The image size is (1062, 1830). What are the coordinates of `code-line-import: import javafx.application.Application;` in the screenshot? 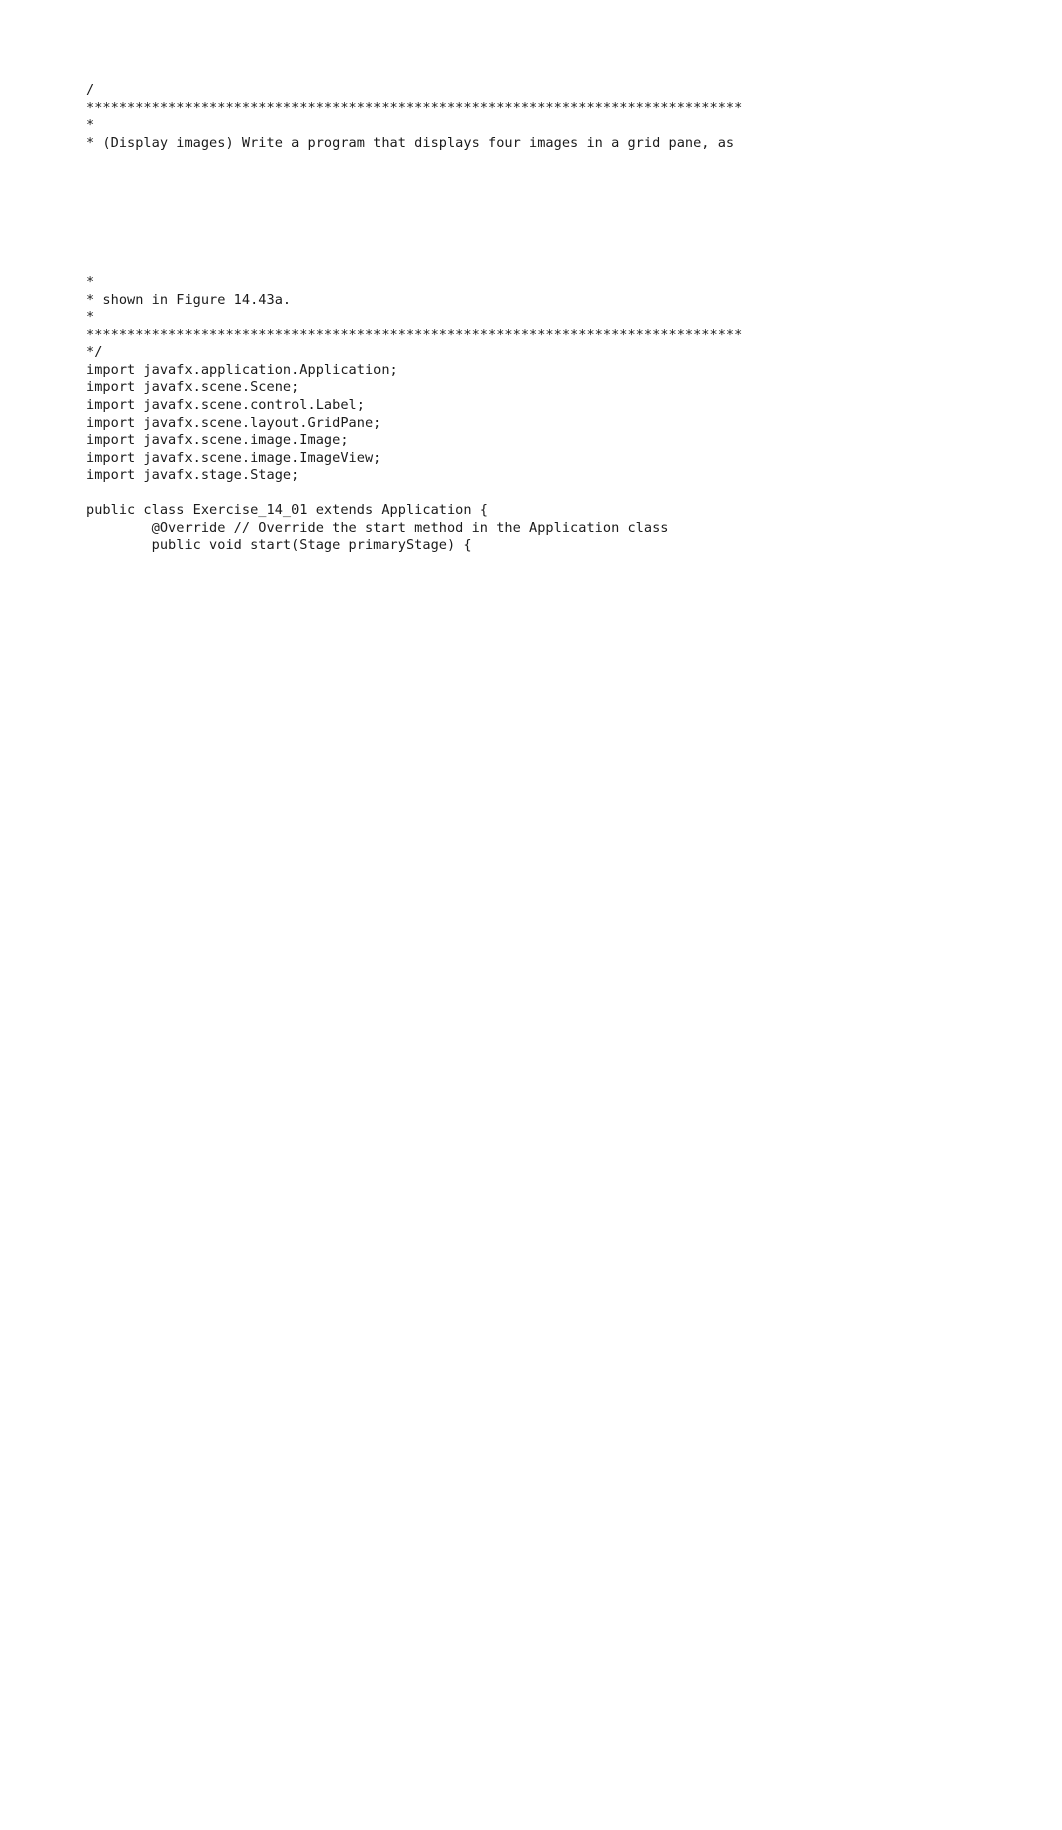 It's located at (242, 369).